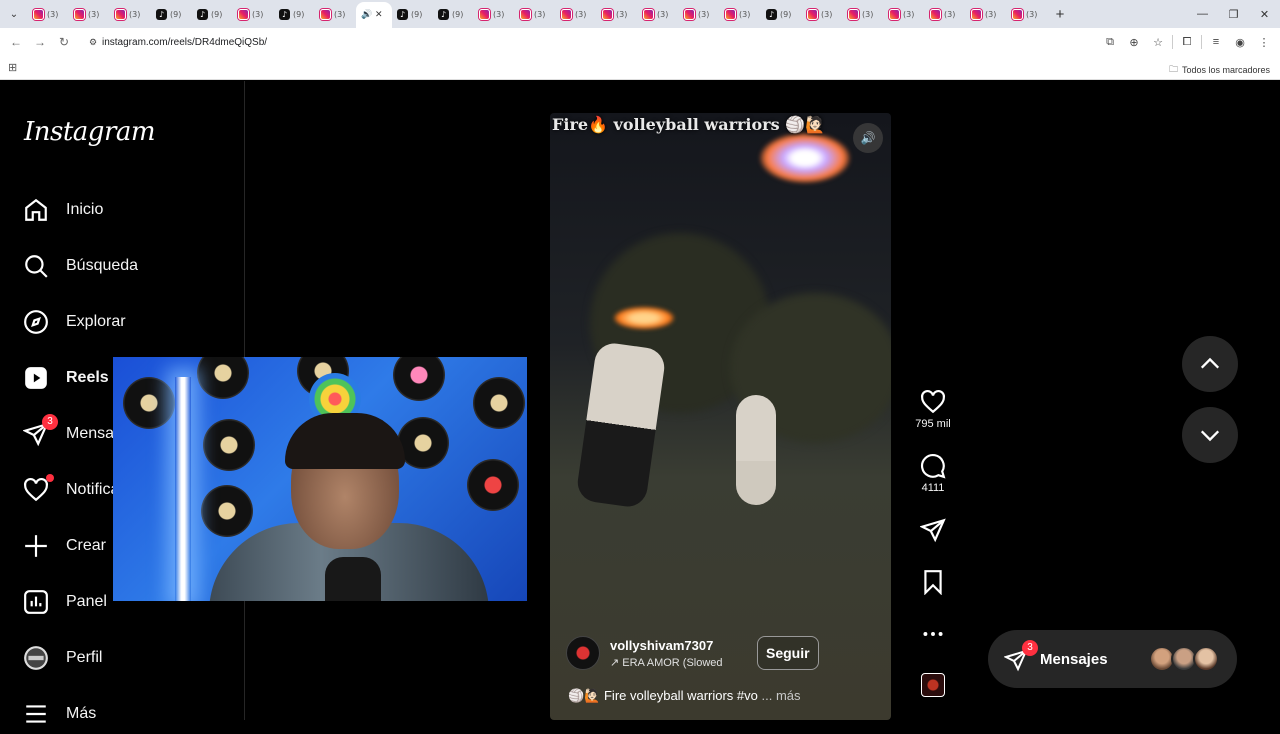 This screenshot has width=1280, height=734. Describe the element at coordinates (1202, 14) in the screenshot. I see `minimize-button: —` at that location.